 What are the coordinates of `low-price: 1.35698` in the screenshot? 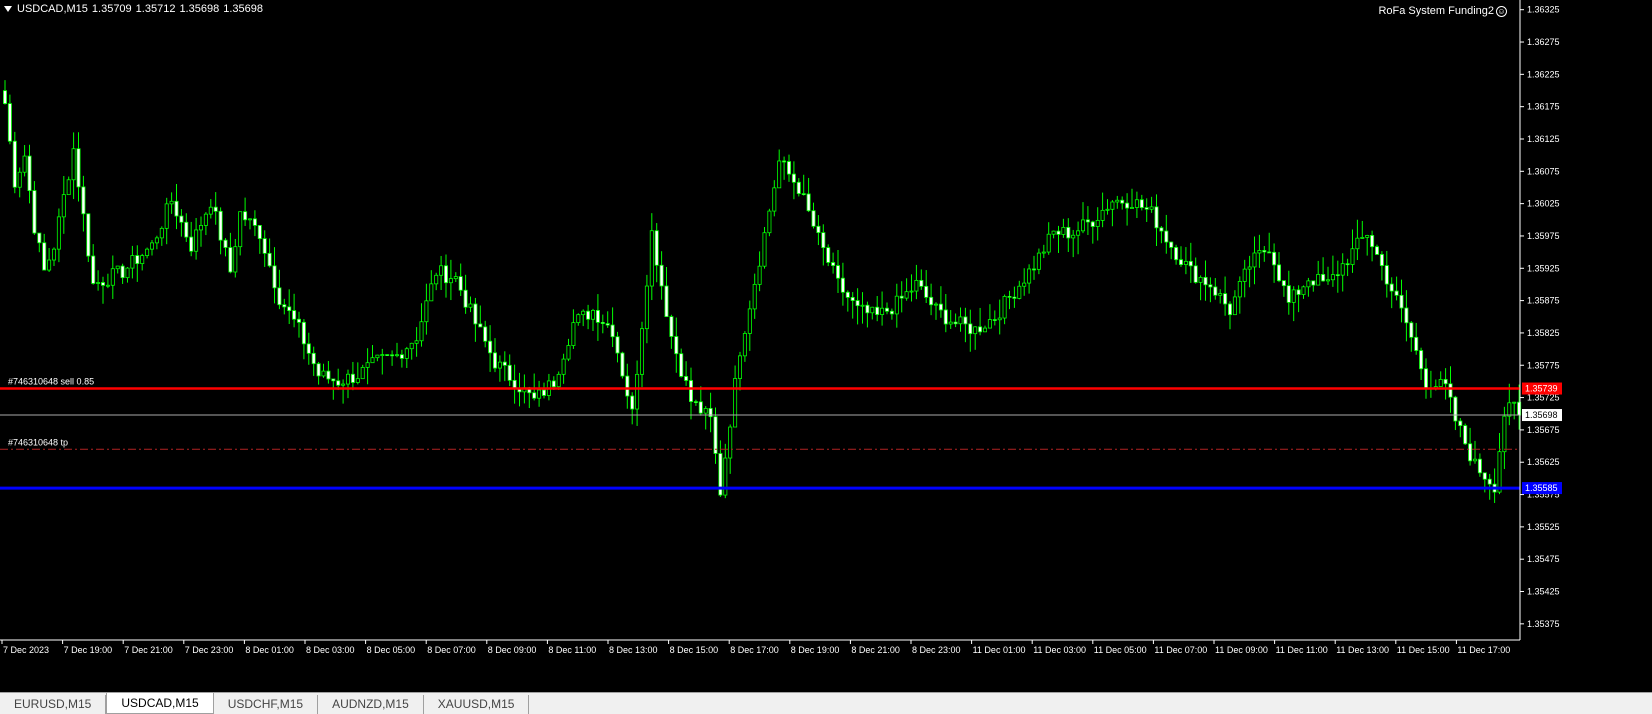 It's located at (199, 9).